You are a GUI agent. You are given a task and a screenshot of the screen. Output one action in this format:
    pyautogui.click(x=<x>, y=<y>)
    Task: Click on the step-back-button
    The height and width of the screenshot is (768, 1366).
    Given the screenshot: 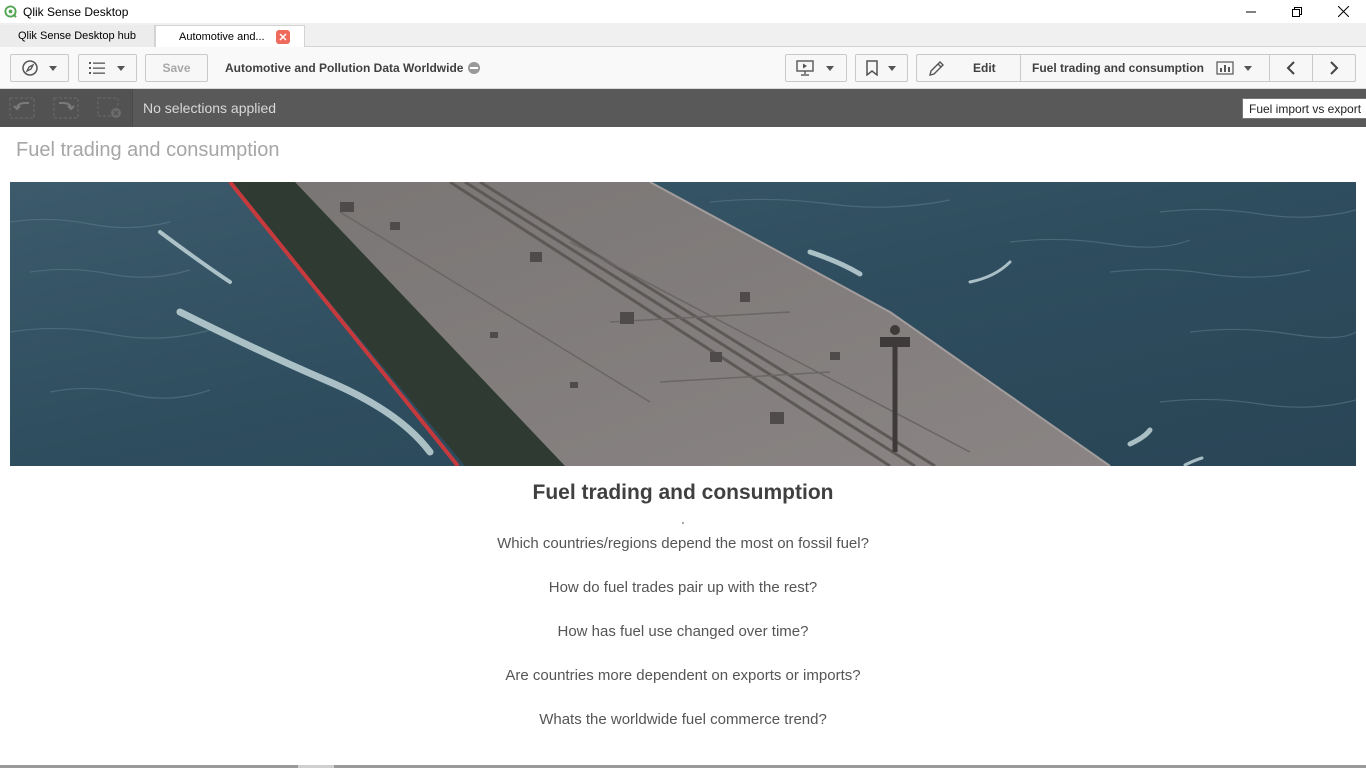 What is the action you would take?
    pyautogui.click(x=22, y=108)
    